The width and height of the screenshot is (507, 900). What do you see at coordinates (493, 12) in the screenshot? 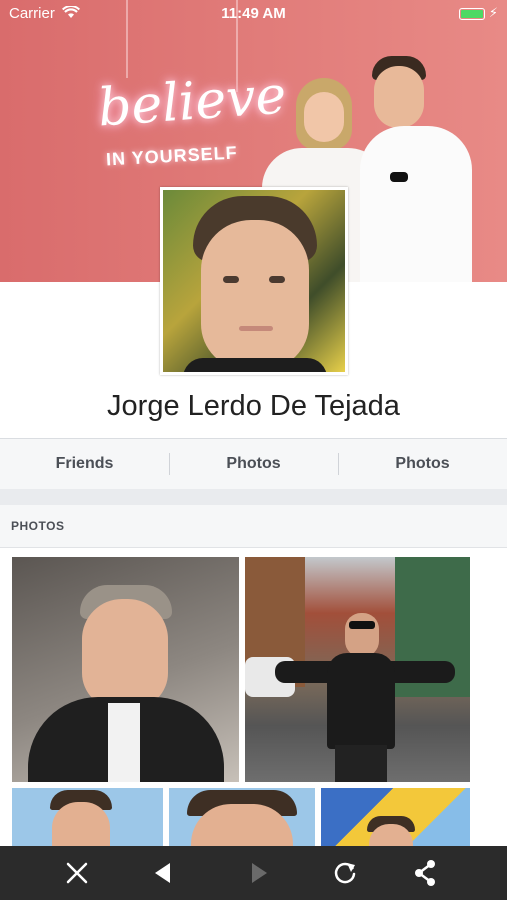
I see `charging-icon: ⚡` at bounding box center [493, 12].